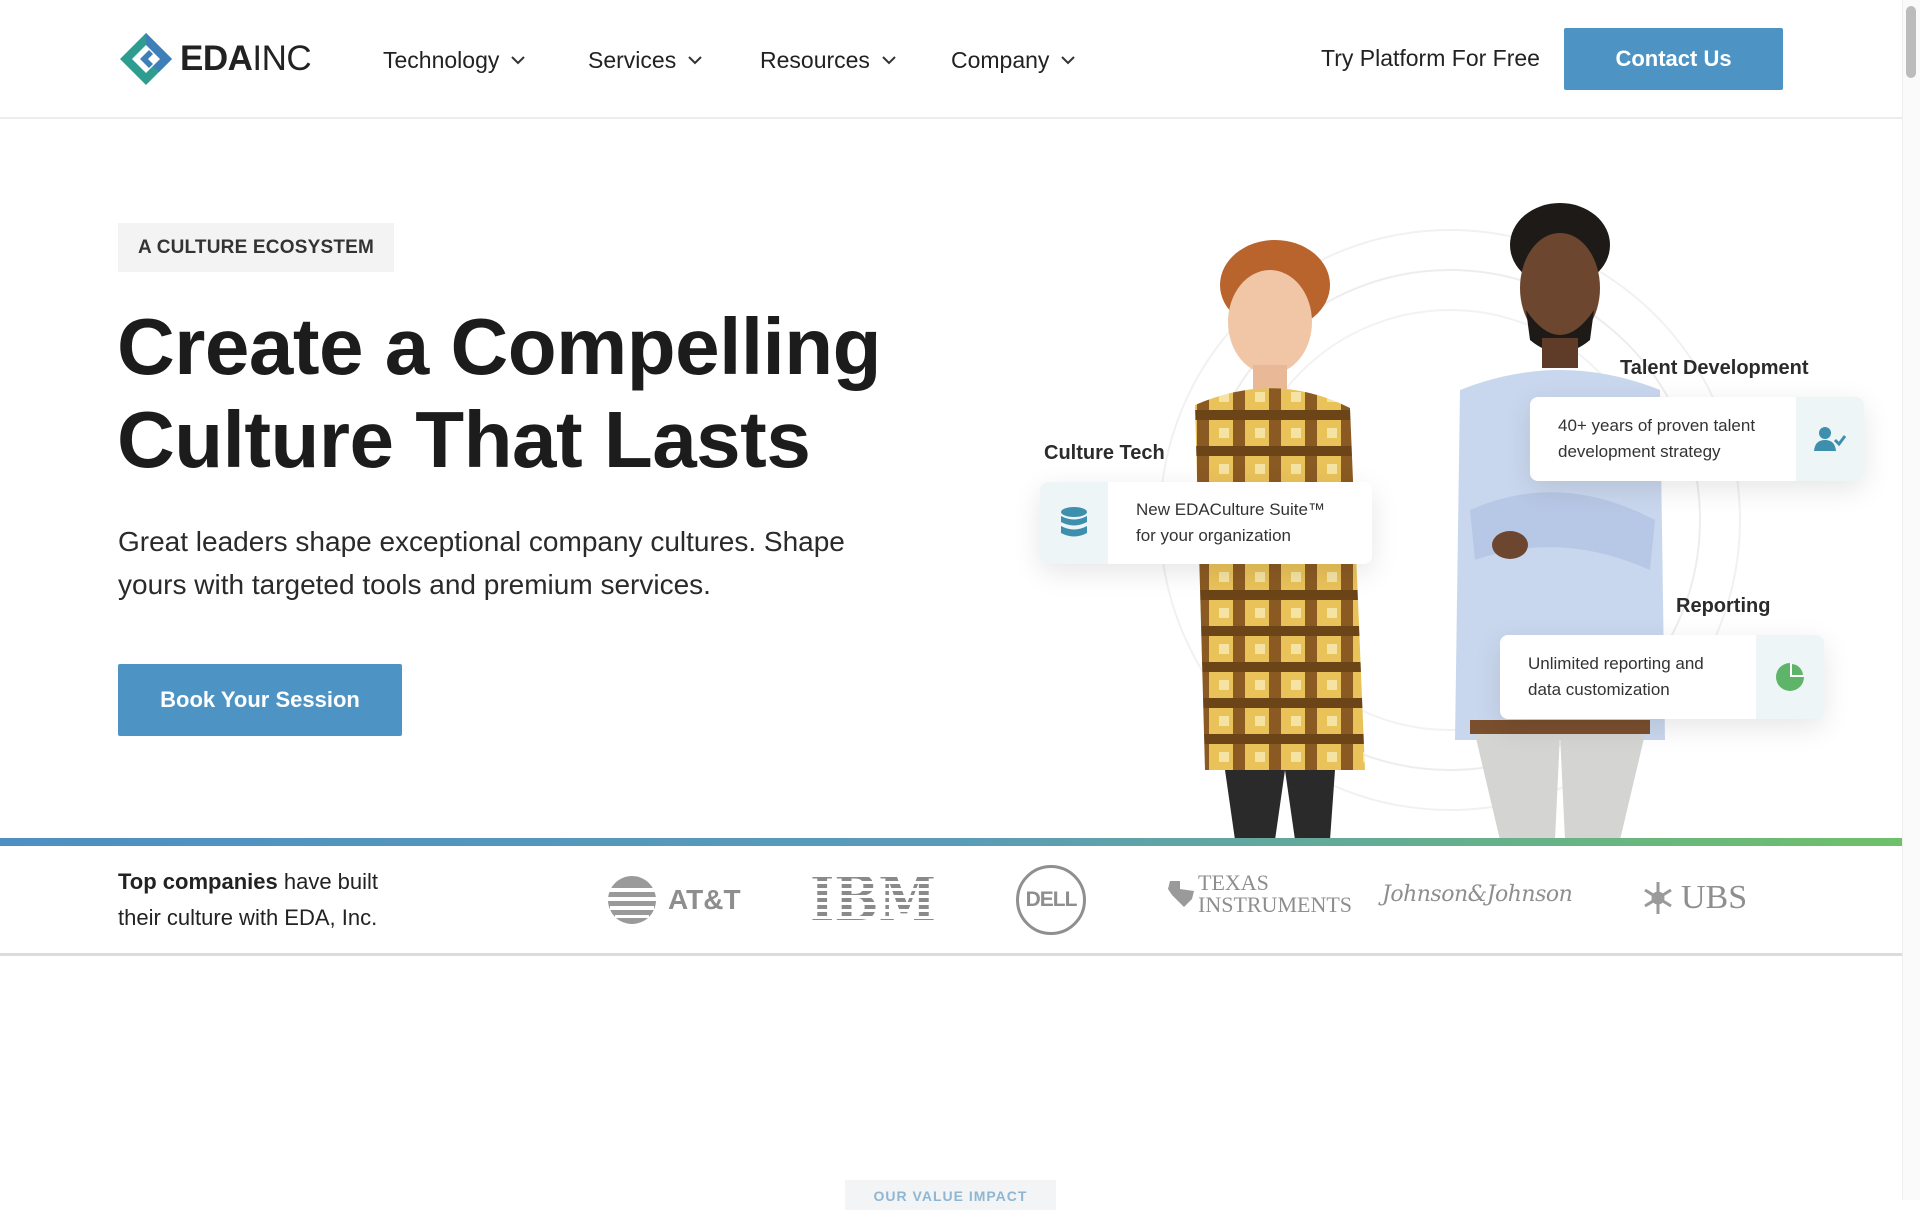 Image resolution: width=1920 pixels, height=1210 pixels. I want to click on johnson-johnson-logo: Johnson&Johnson, so click(1477, 894).